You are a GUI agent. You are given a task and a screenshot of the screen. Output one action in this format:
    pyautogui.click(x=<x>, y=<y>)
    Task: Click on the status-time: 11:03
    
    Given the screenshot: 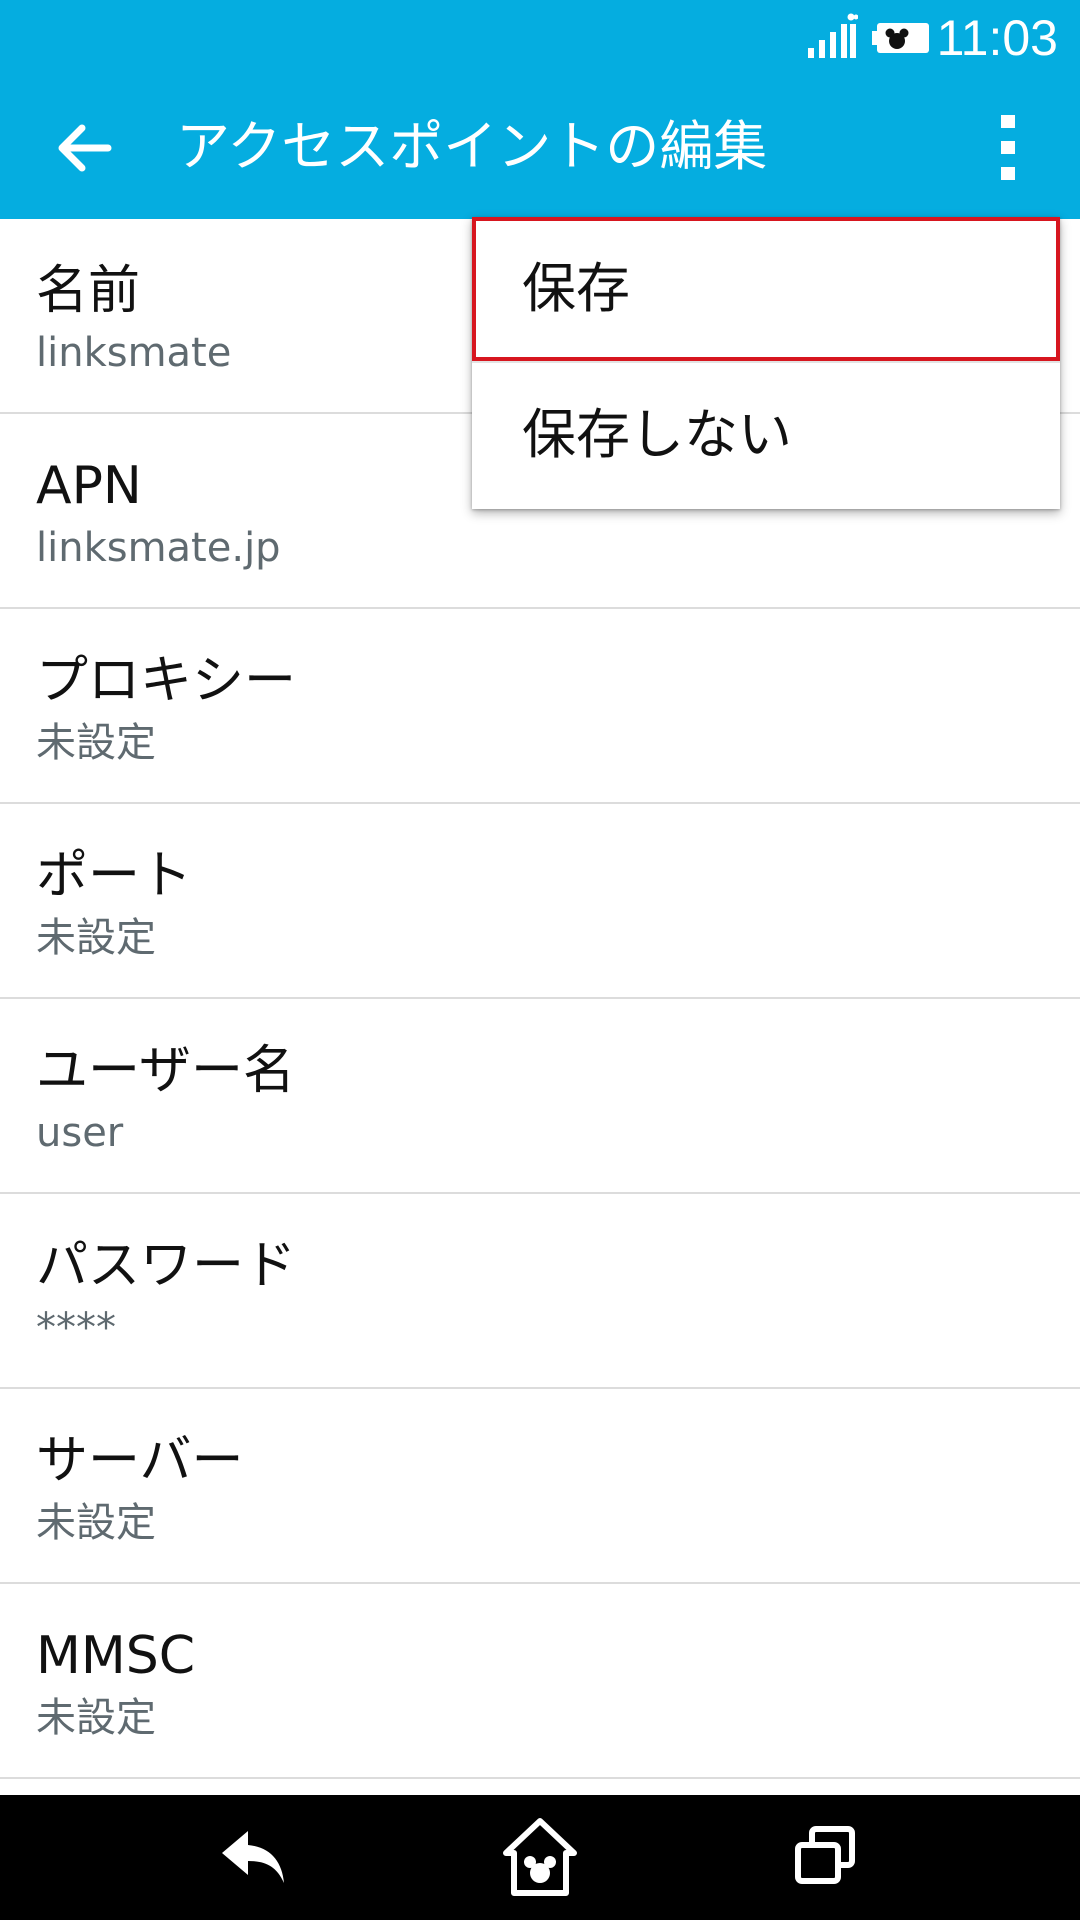 What is the action you would take?
    pyautogui.click(x=997, y=38)
    